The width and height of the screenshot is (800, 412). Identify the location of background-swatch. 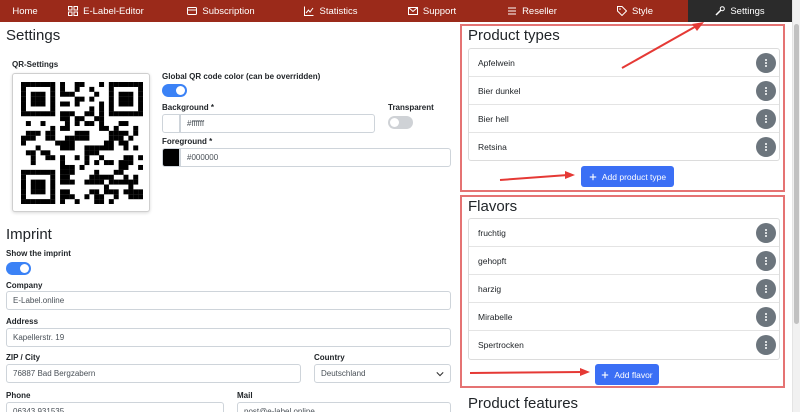
(171, 123).